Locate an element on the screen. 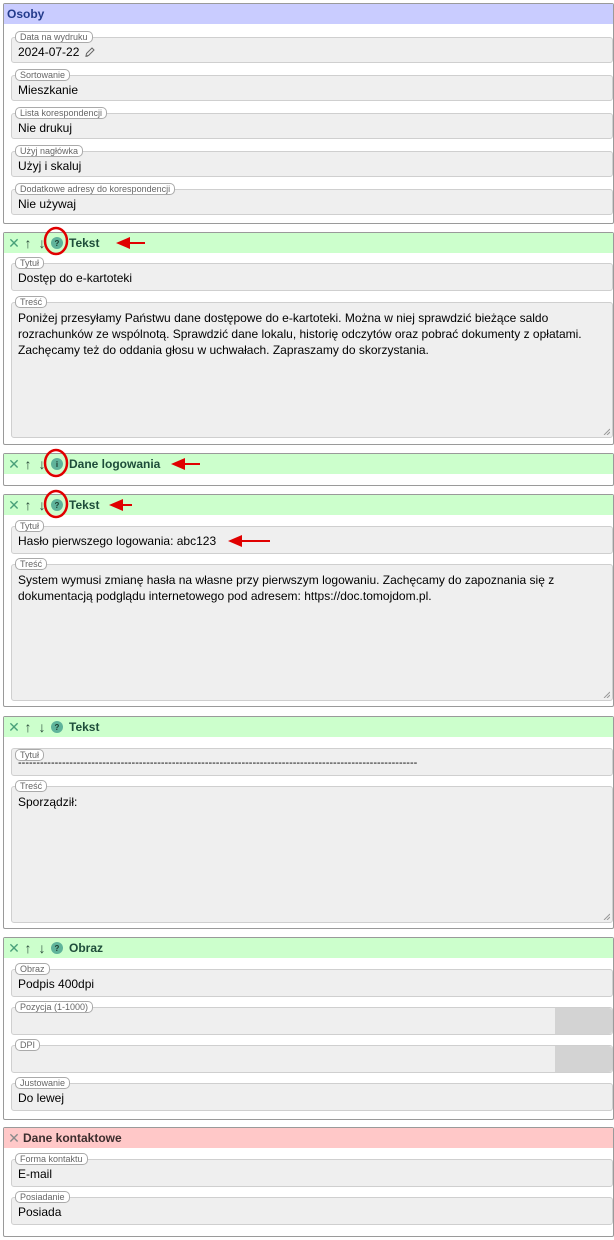 Image resolution: width=614 pixels, height=1240 pixels. block-header: ✕ ↑ ↓ ? Obraz is located at coordinates (308, 948).